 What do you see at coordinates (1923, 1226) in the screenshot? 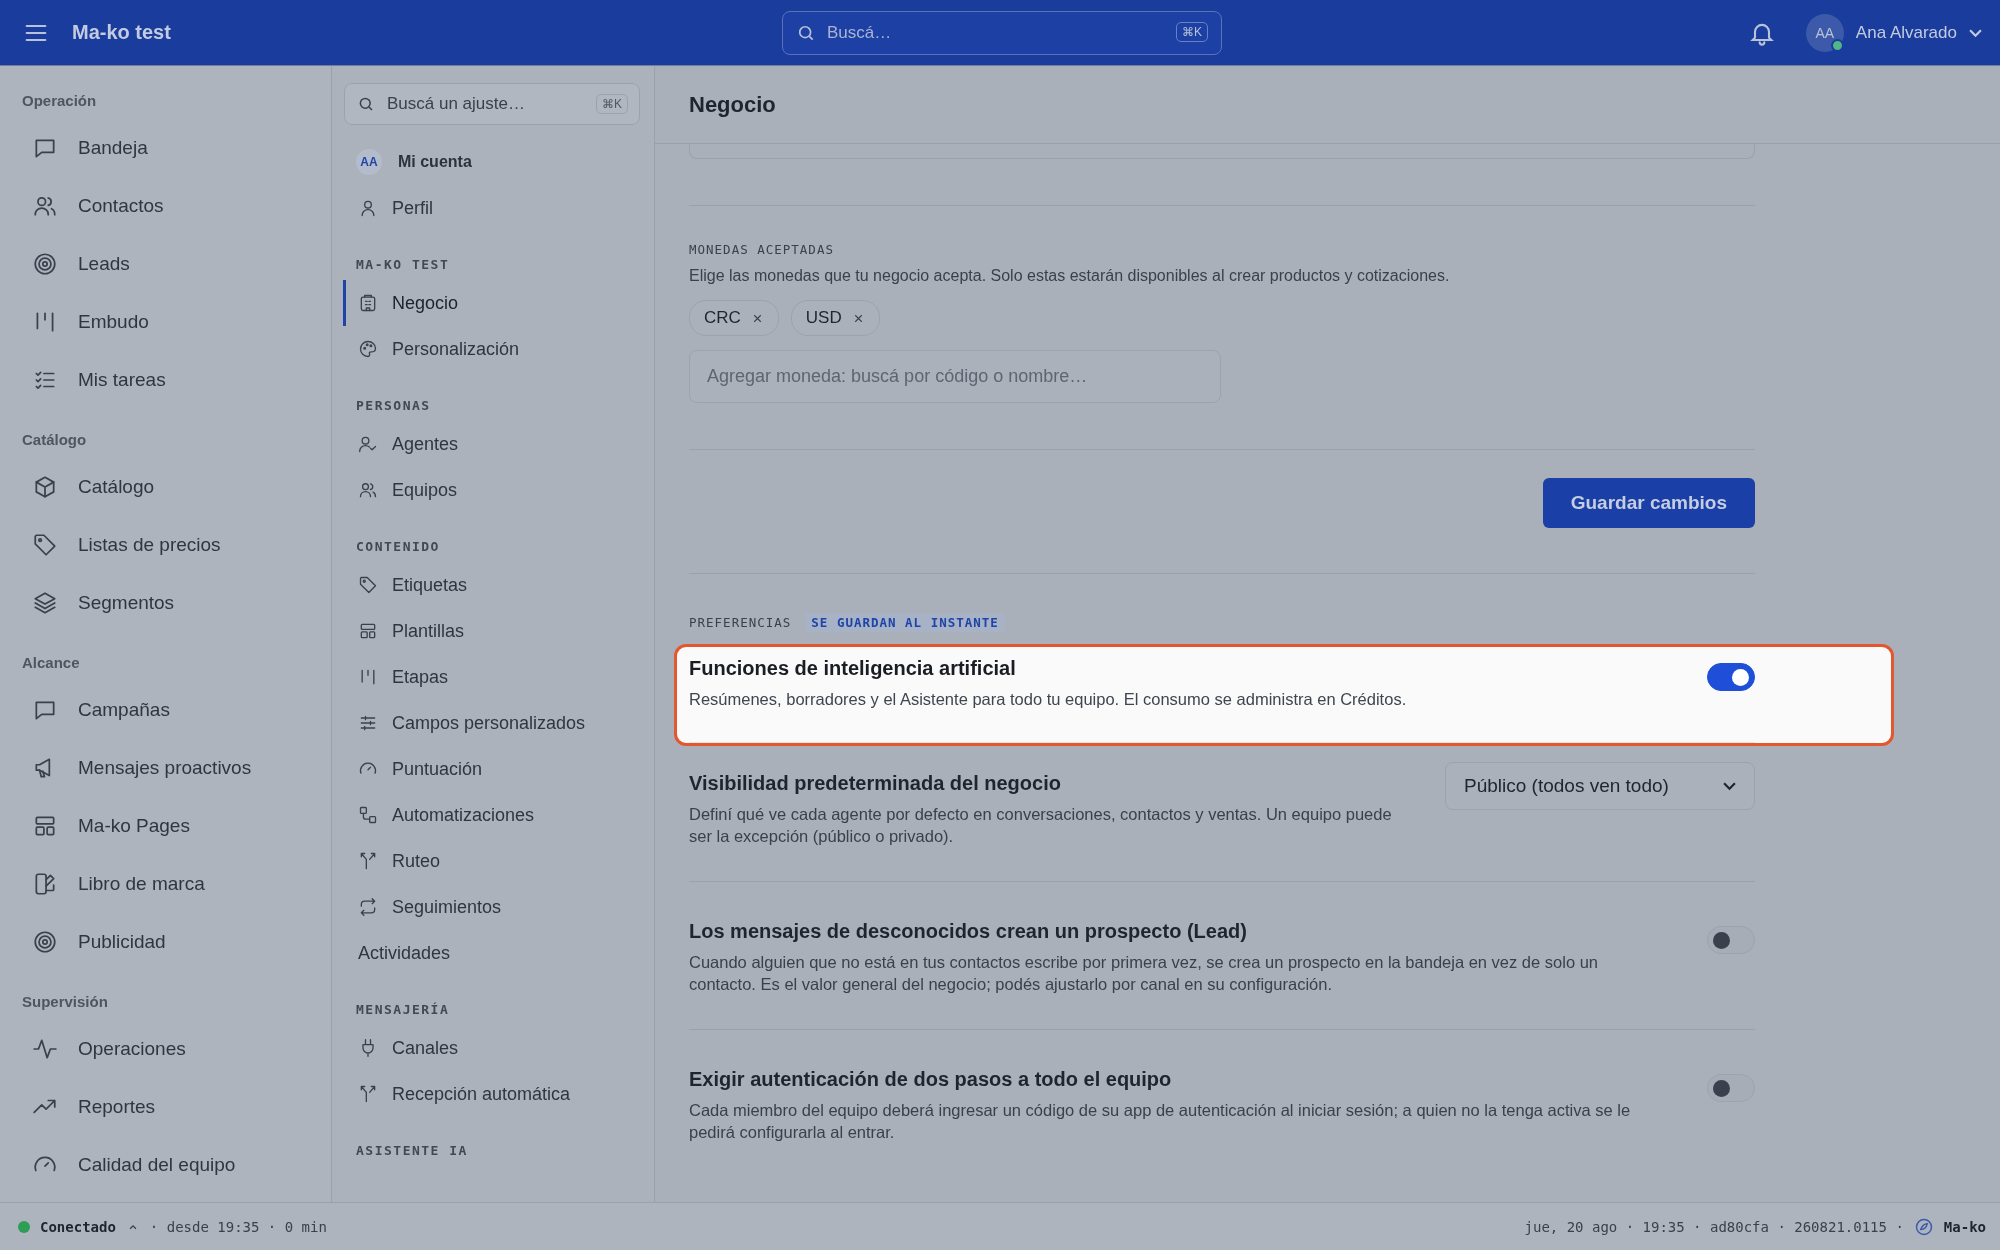
I see `logo-icon` at bounding box center [1923, 1226].